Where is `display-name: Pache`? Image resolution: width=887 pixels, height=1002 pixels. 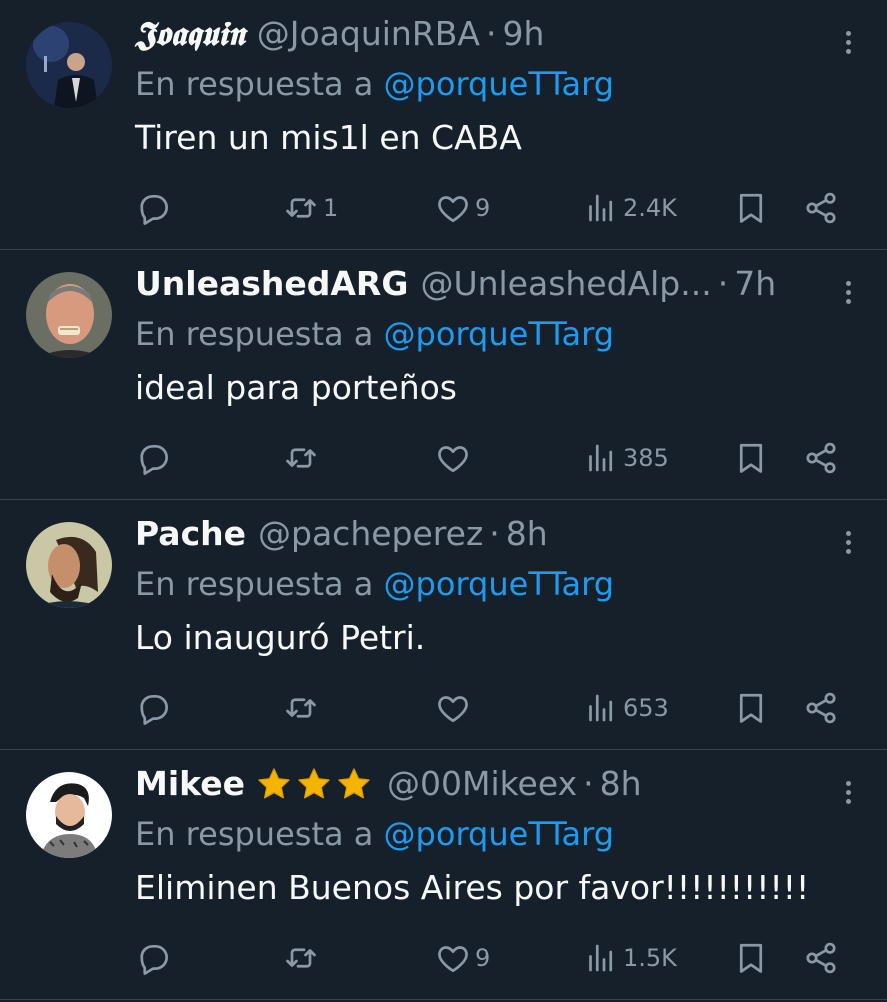
display-name: Pache is located at coordinates (190, 534).